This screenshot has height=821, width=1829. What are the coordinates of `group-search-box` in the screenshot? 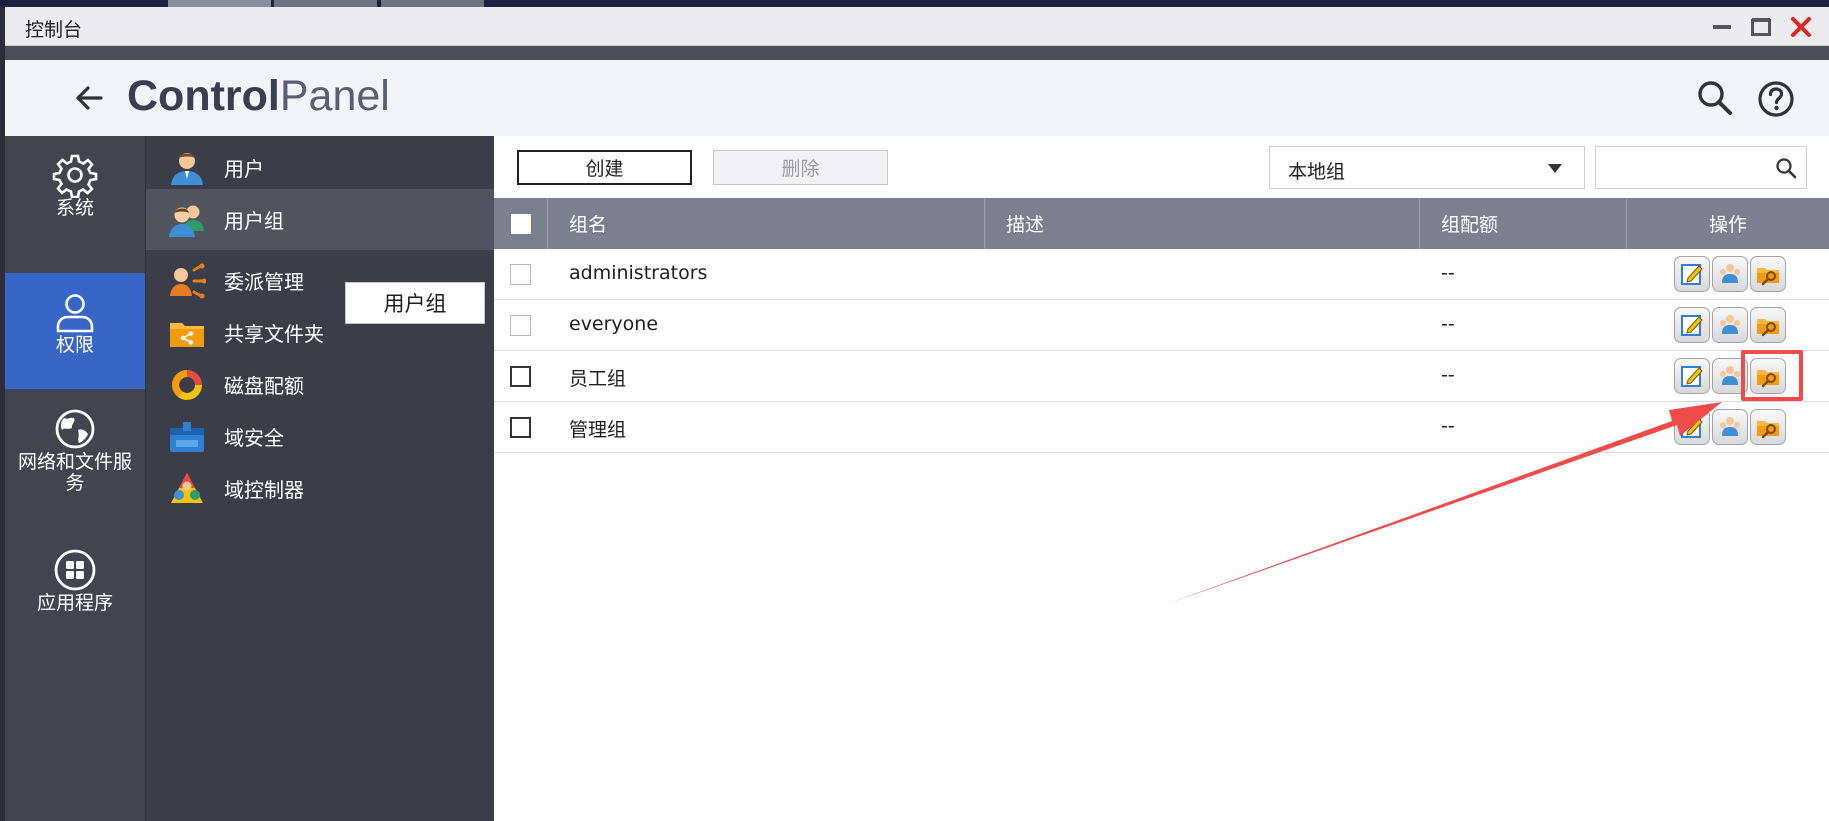 It's located at (1701, 167).